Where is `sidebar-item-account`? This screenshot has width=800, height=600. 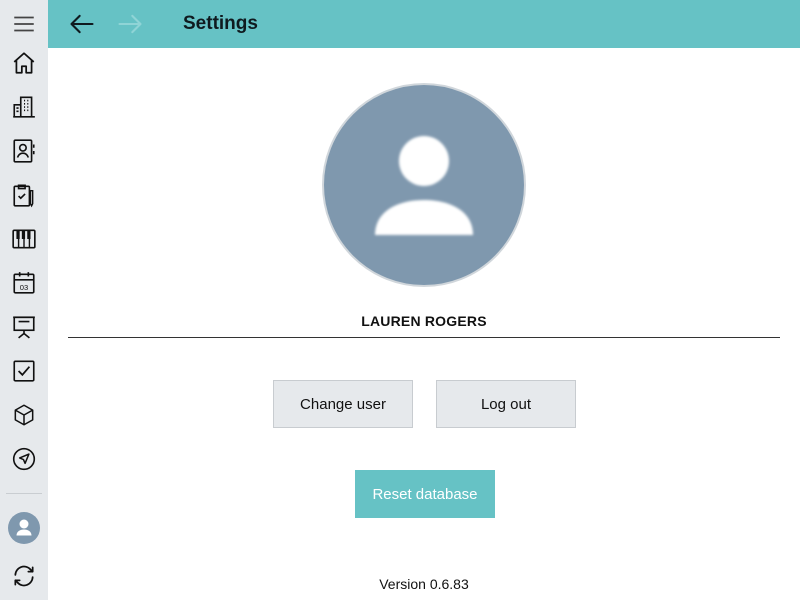 sidebar-item-account is located at coordinates (24, 528).